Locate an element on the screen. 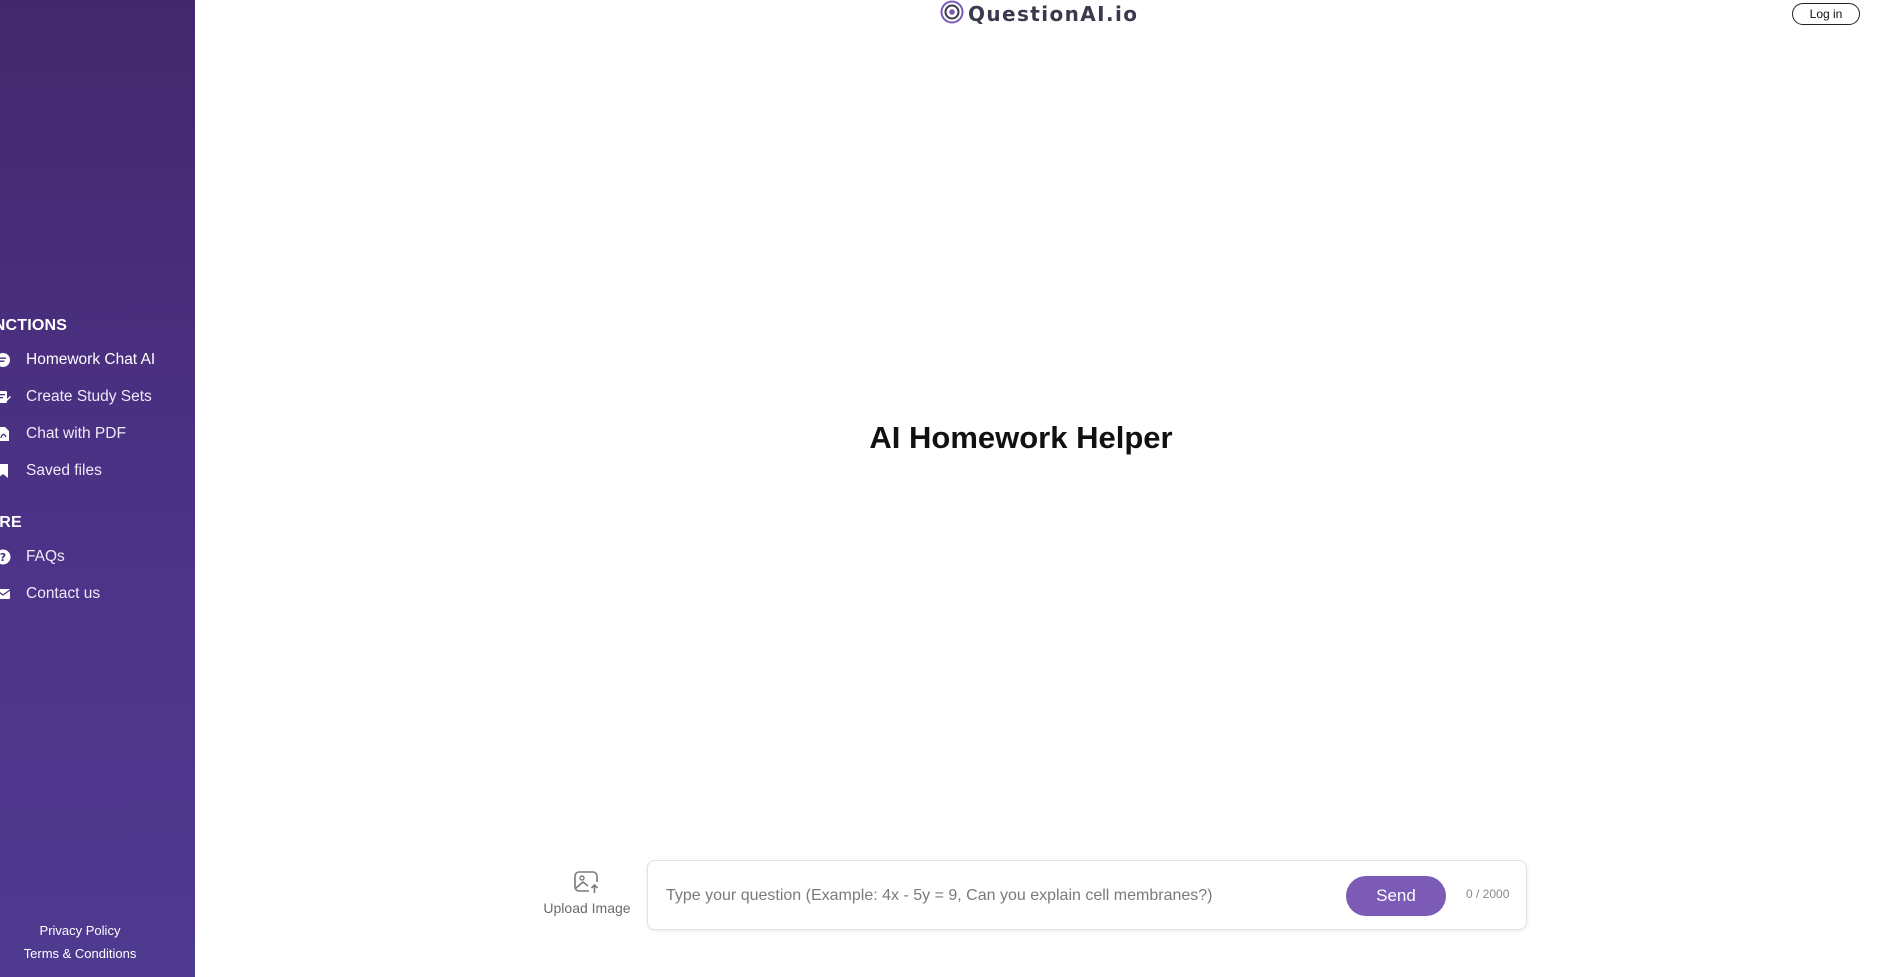 The width and height of the screenshot is (1885, 977). question-circle-icon: ? is located at coordinates (6, 557).